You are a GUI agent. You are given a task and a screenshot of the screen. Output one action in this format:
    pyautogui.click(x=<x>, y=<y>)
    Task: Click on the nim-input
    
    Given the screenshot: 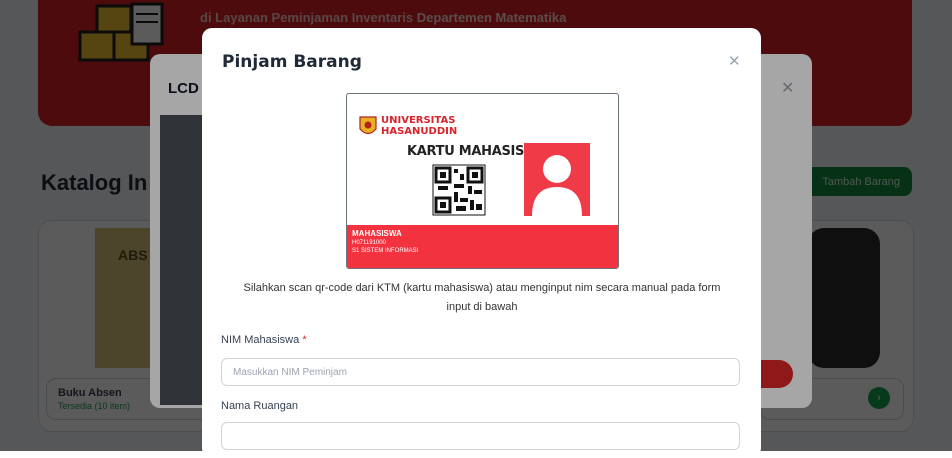 What is the action you would take?
    pyautogui.click(x=480, y=372)
    